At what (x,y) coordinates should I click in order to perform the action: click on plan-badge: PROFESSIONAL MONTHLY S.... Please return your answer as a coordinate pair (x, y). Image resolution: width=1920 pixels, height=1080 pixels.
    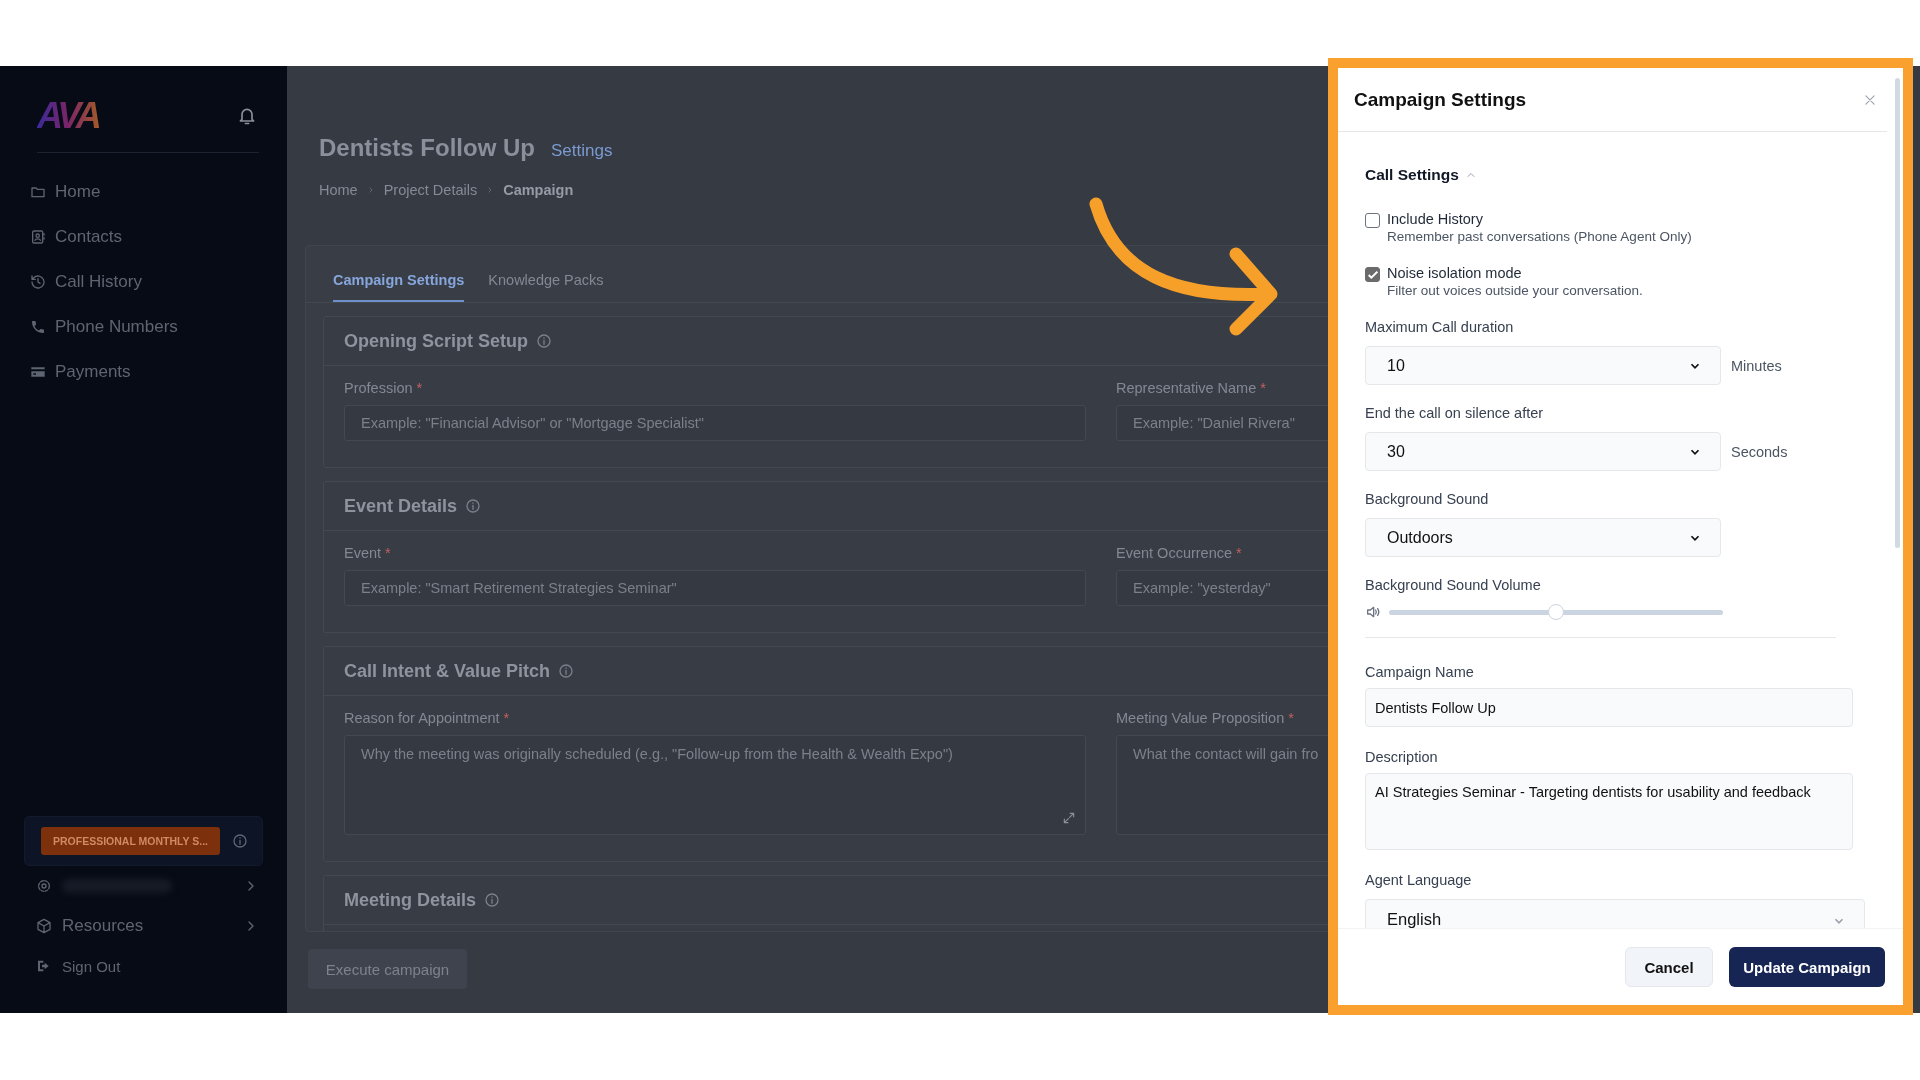
    Looking at the image, I should click on (130, 841).